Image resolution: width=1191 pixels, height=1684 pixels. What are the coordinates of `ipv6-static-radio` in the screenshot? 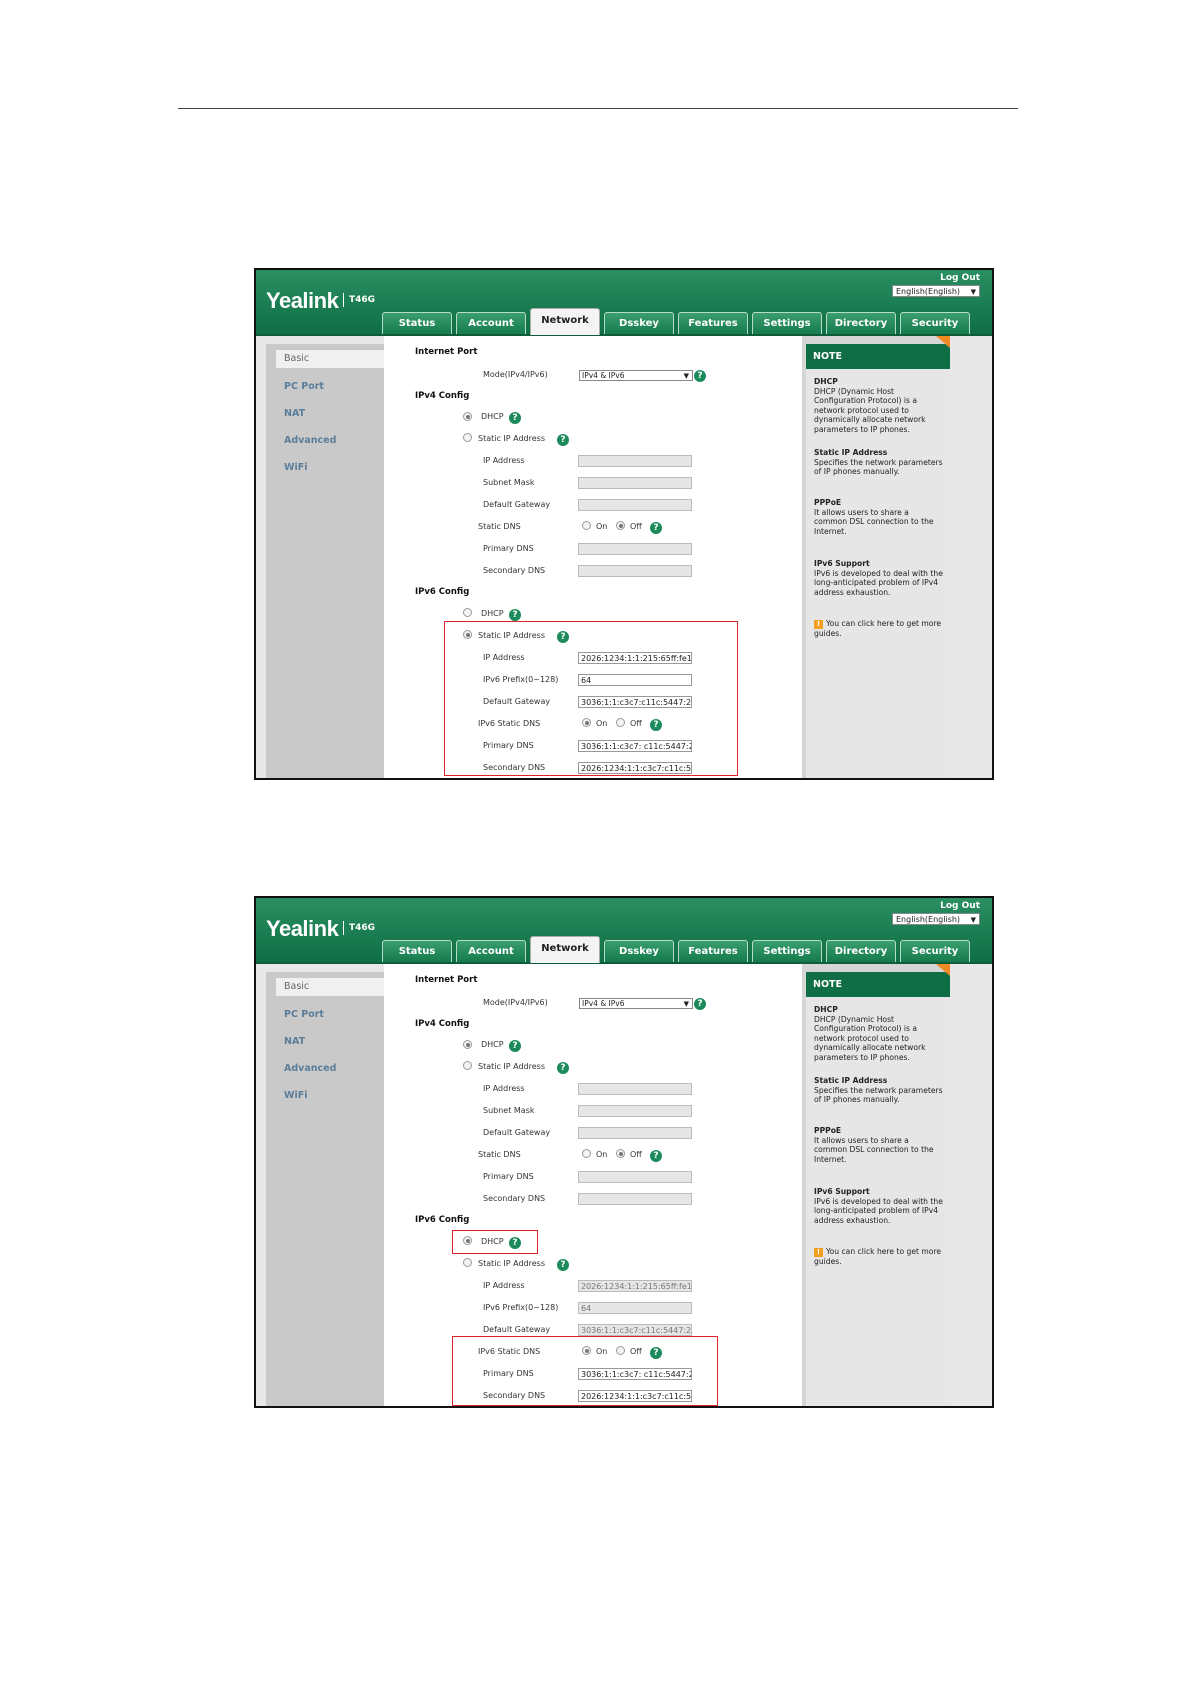 It's located at (467, 1262).